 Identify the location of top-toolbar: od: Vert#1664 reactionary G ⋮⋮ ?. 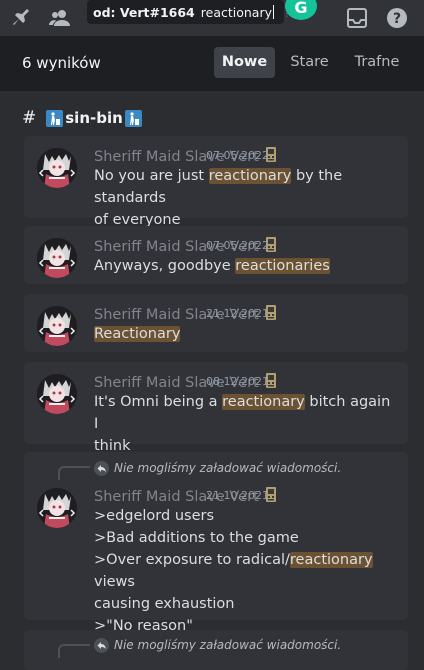
(212, 18).